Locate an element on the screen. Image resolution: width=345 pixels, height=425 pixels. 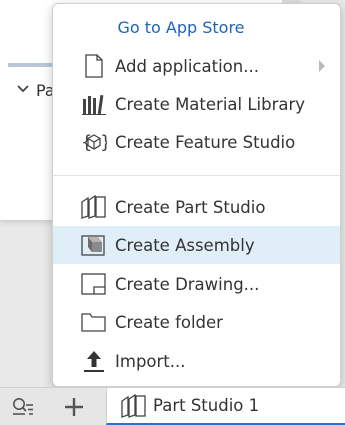
menu-item-label: Create Material Library is located at coordinates (210, 104).